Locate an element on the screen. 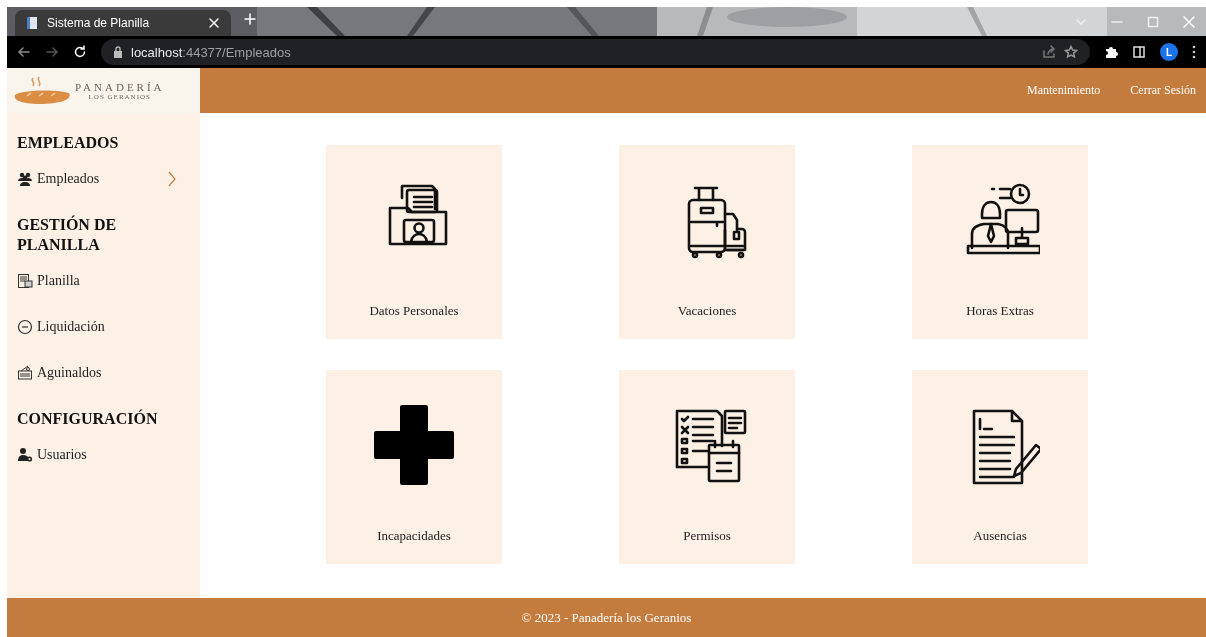 The height and width of the screenshot is (637, 1206). menu-card: Ausencias is located at coordinates (1000, 467).